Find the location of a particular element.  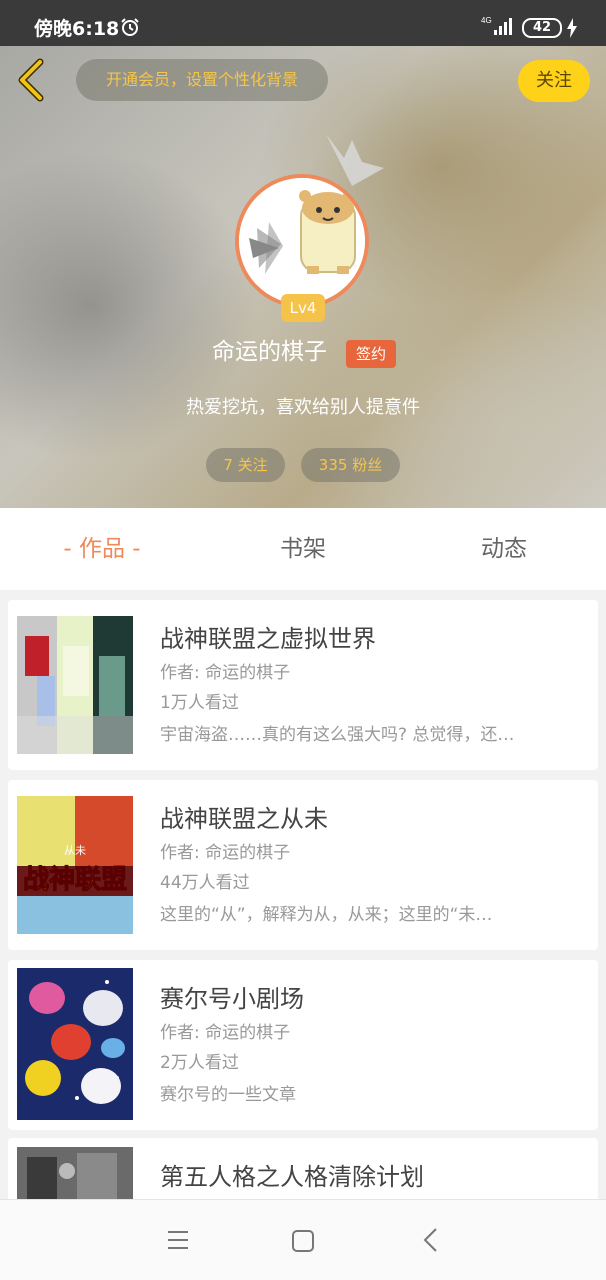

svg-text: 战神联盟 is located at coordinates (75, 880).